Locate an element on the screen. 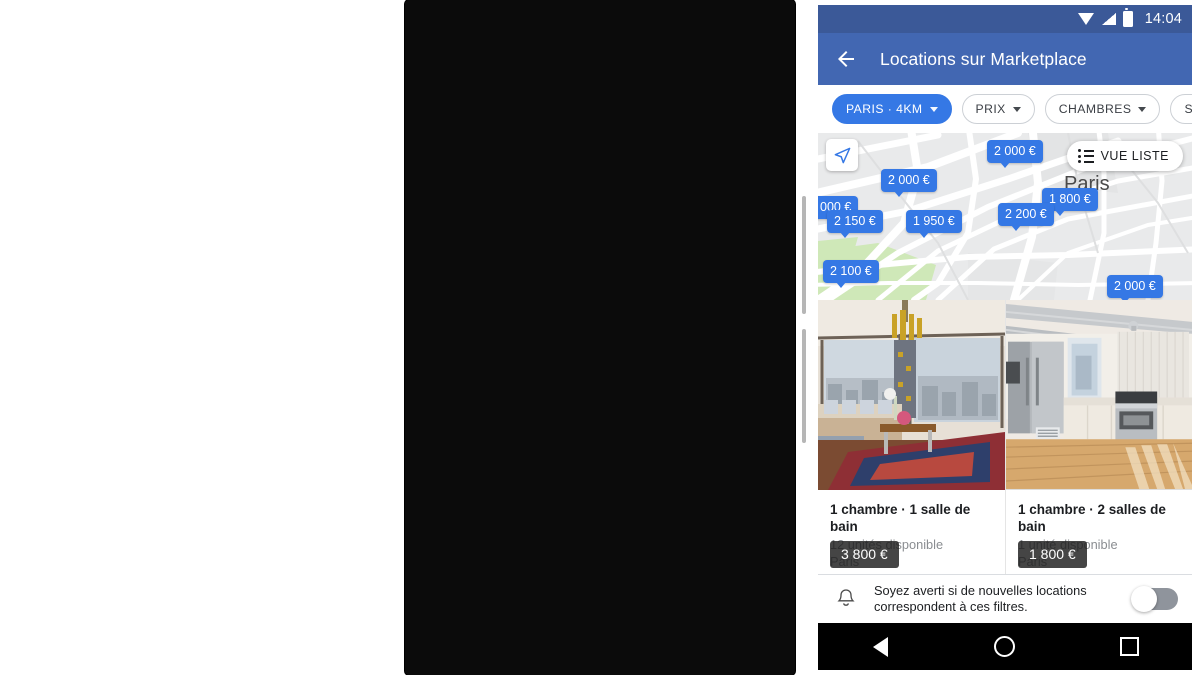 The image size is (1200, 675). listing-price-badge: 1 800 € is located at coordinates (1052, 554).